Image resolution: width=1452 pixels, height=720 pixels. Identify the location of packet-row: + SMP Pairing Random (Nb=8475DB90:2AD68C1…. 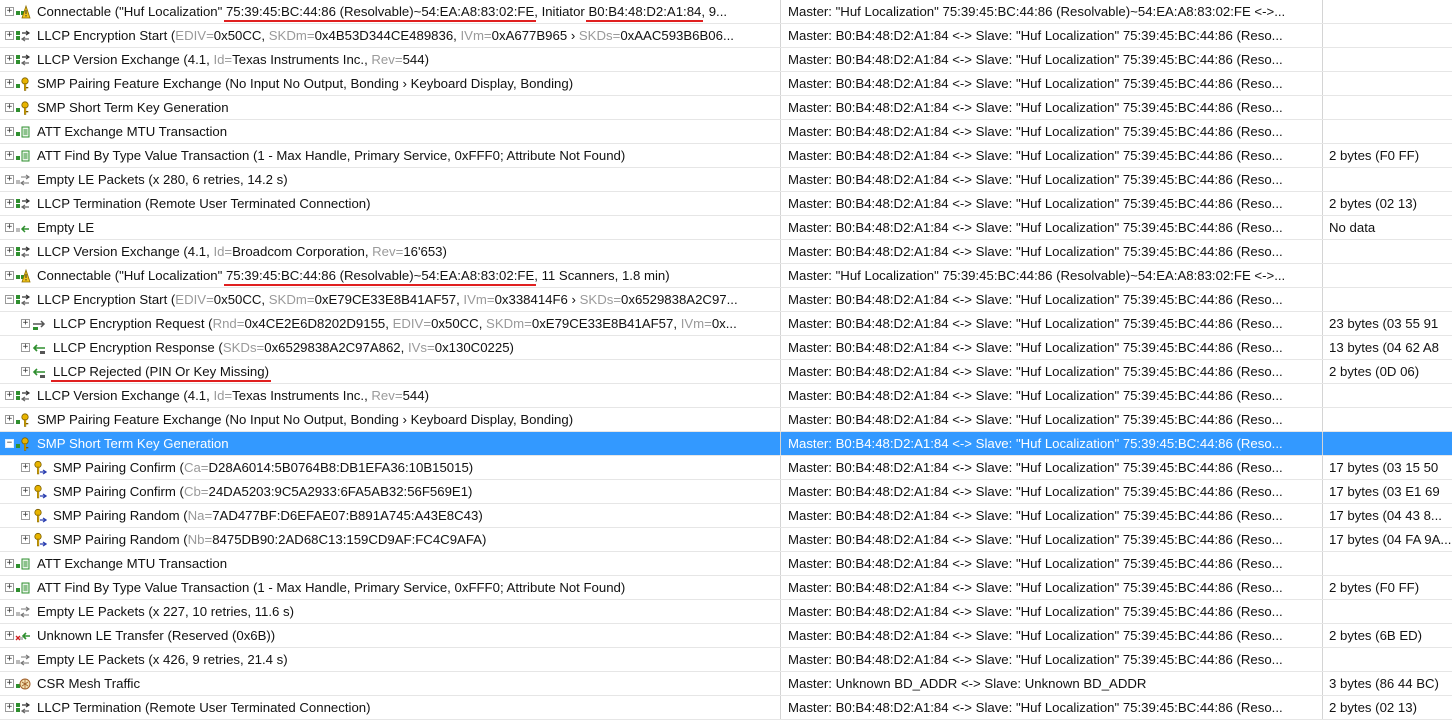
(726, 540).